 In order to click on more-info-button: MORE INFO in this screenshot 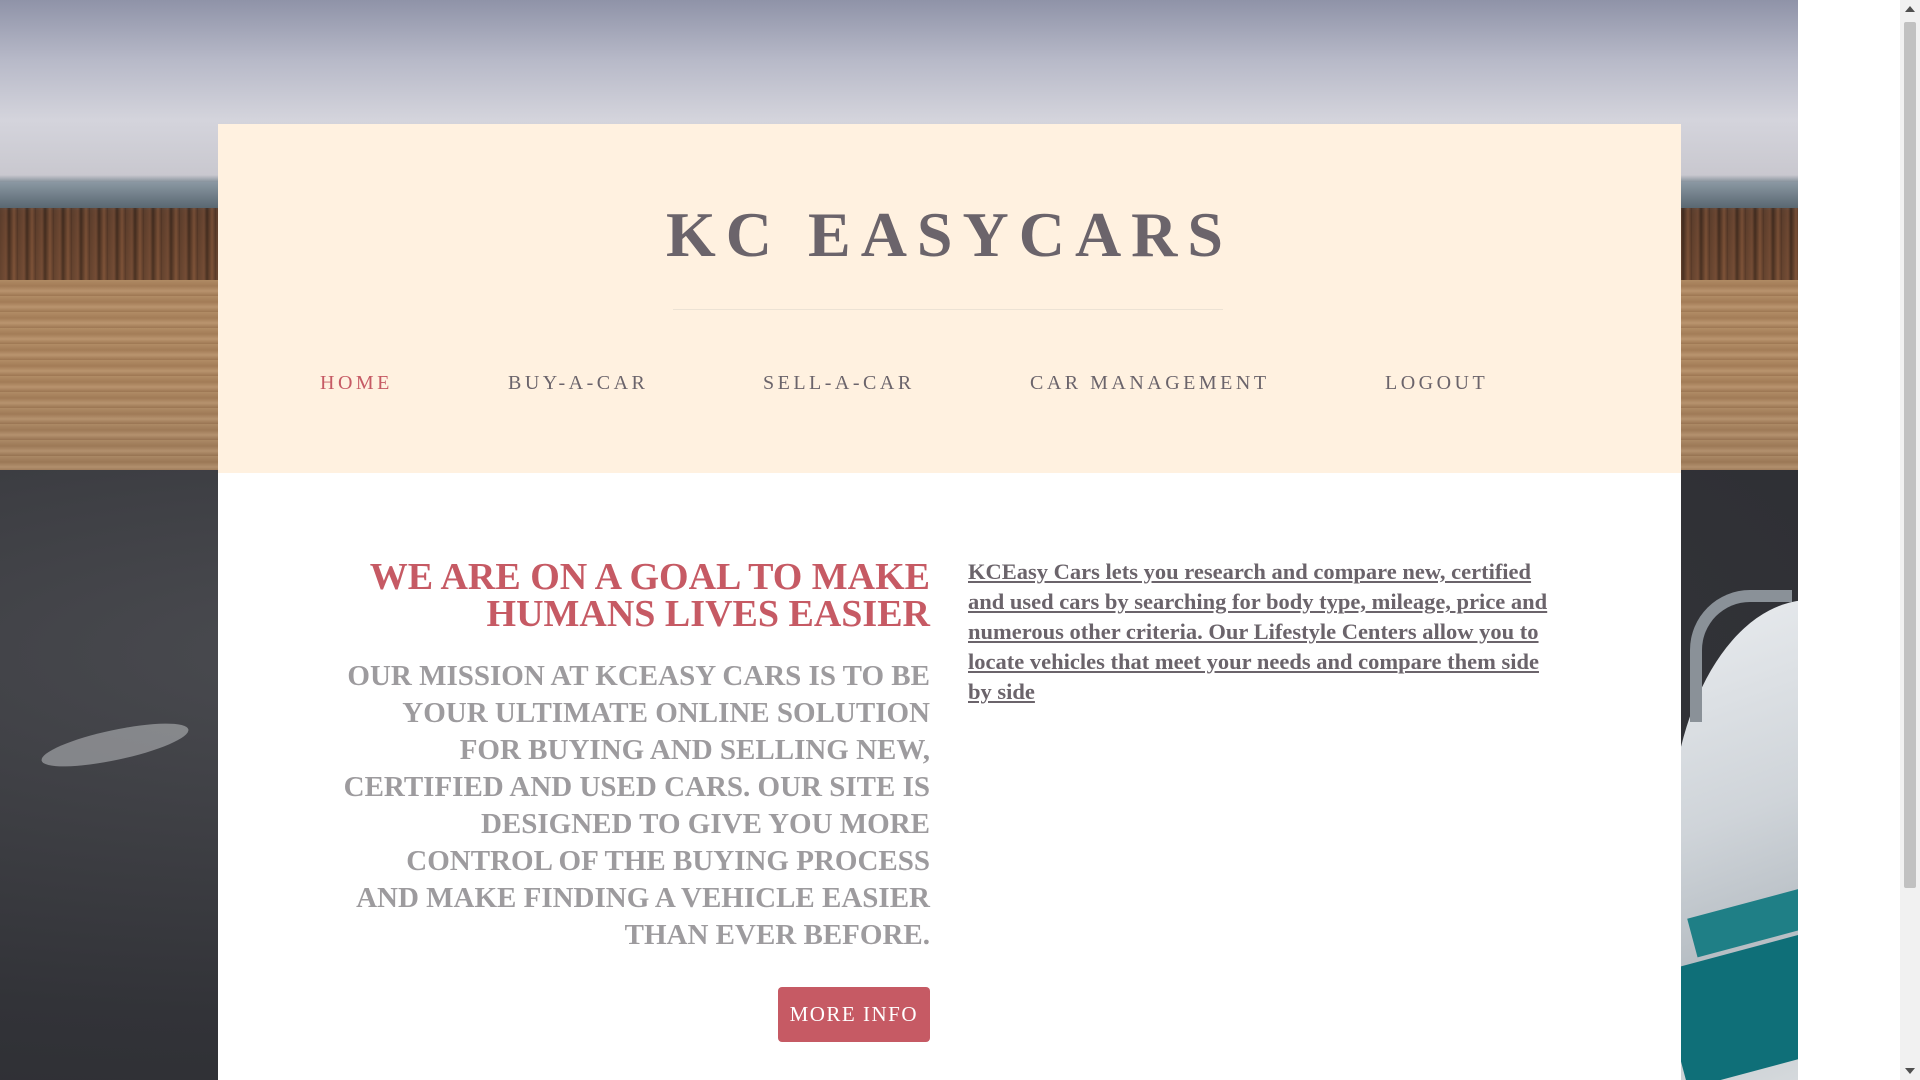, I will do `click(853, 1014)`.